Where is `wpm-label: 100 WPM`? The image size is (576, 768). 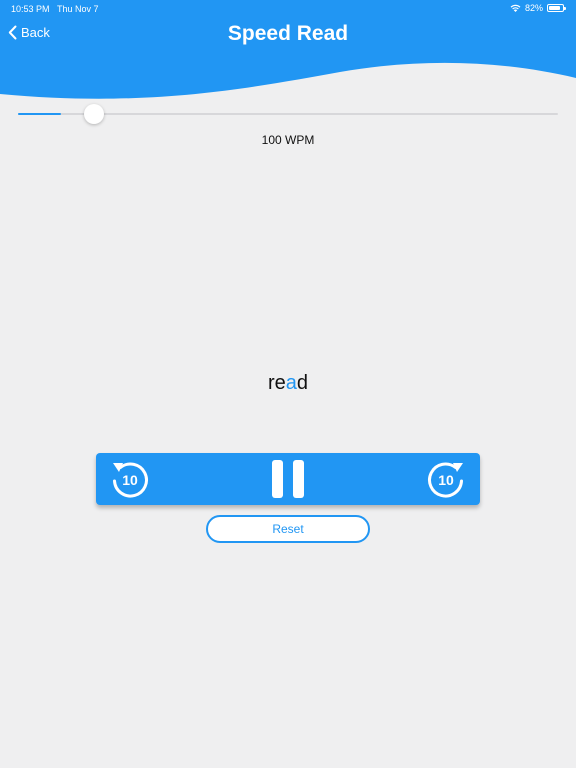
wpm-label: 100 WPM is located at coordinates (288, 140).